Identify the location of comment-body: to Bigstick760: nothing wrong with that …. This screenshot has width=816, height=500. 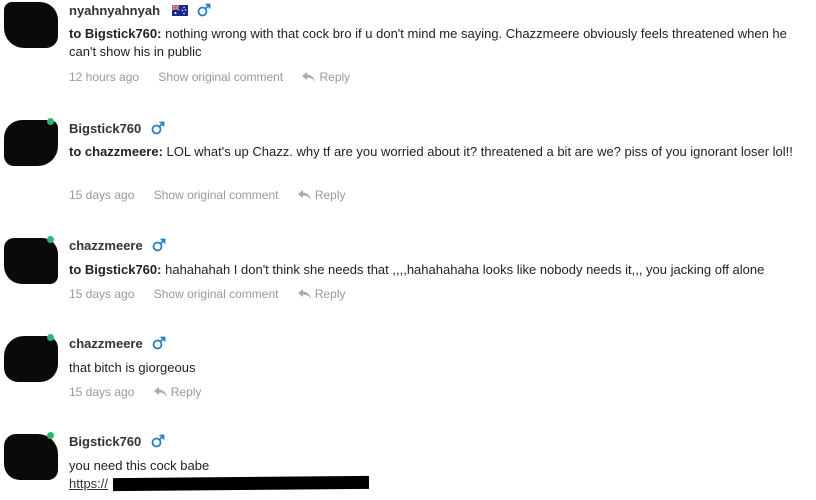
(441, 43).